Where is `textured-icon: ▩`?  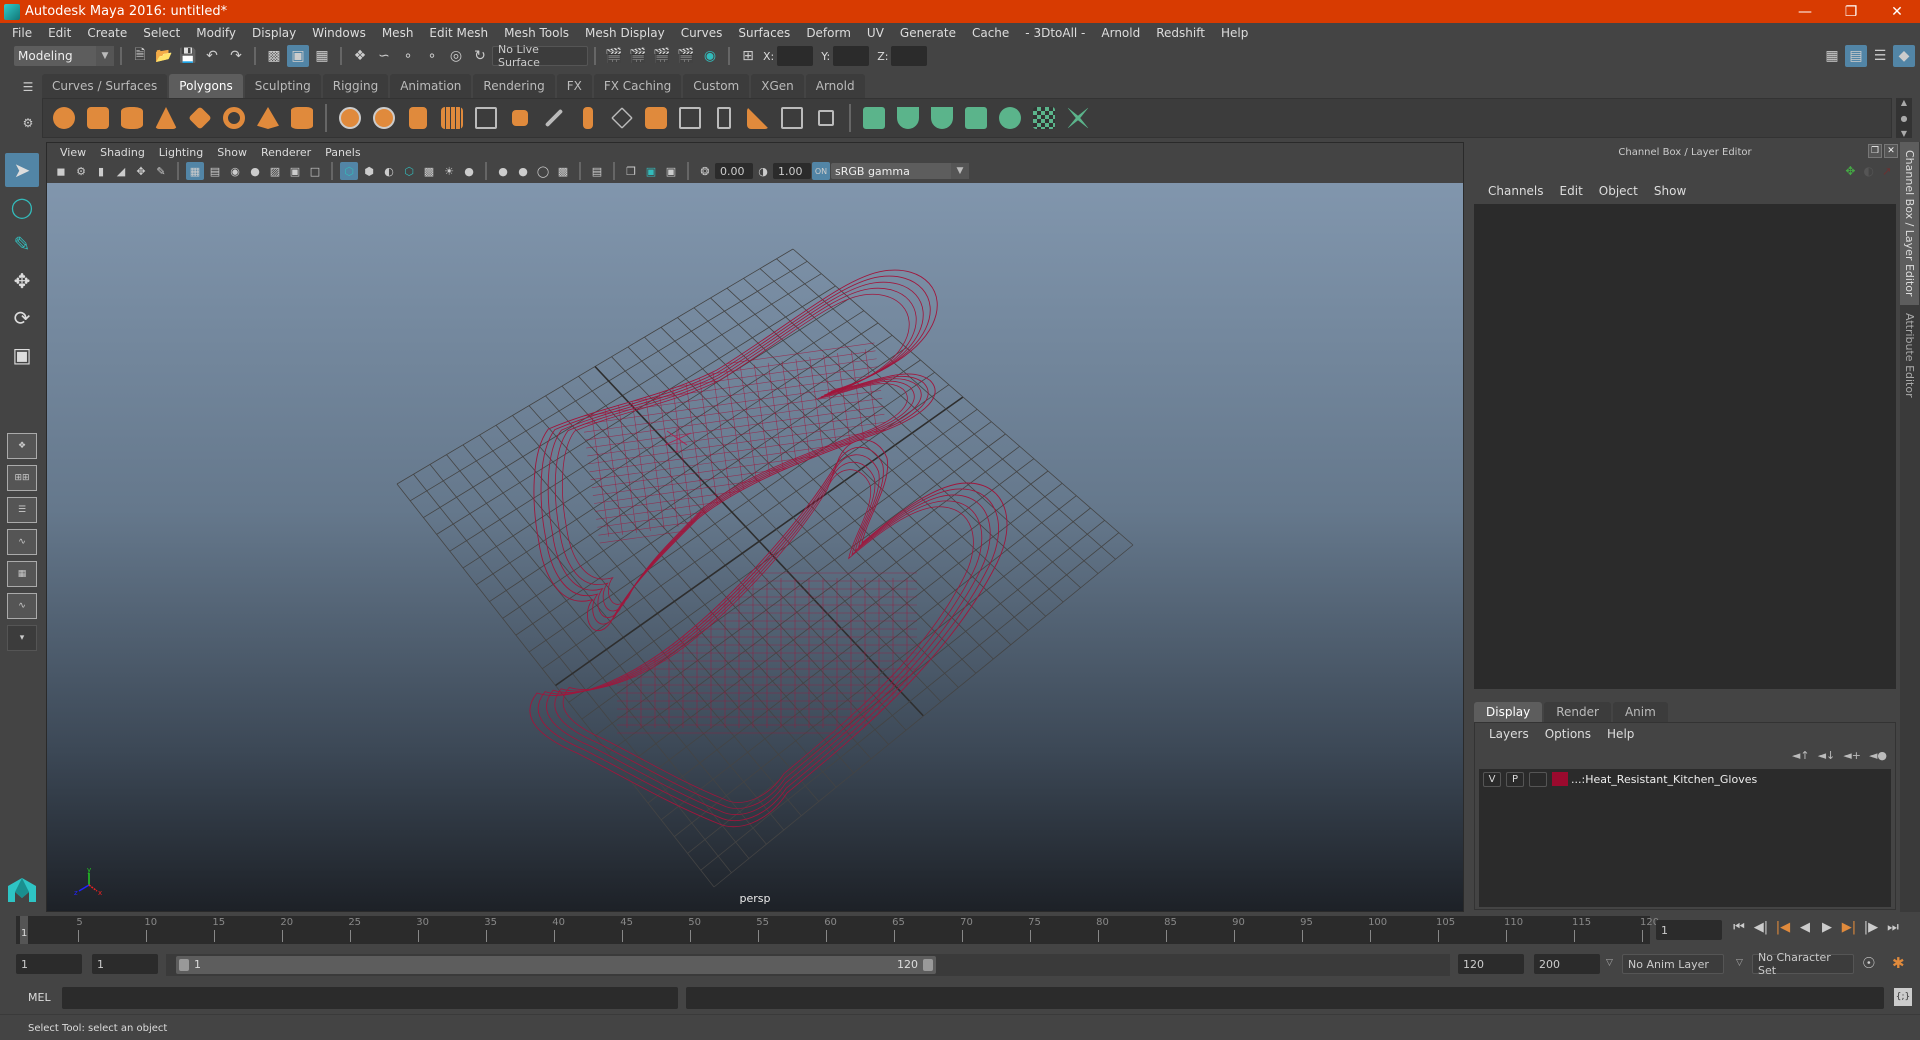 textured-icon: ▩ is located at coordinates (429, 171).